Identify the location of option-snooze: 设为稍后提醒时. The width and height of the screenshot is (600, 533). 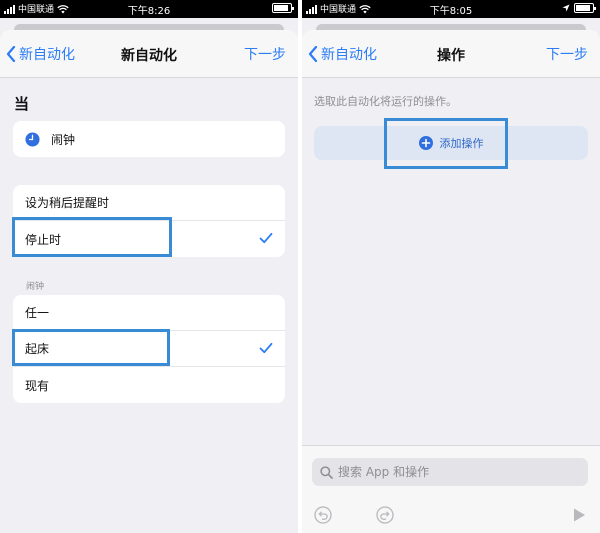
(149, 203).